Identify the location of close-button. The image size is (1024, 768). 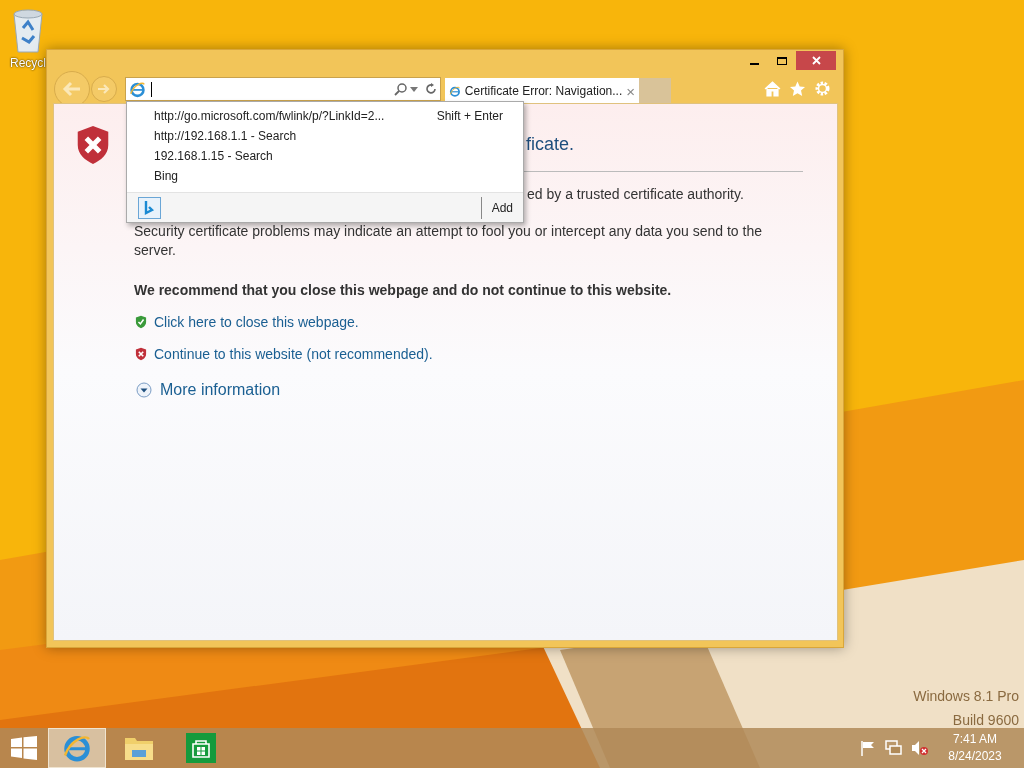
(816, 60).